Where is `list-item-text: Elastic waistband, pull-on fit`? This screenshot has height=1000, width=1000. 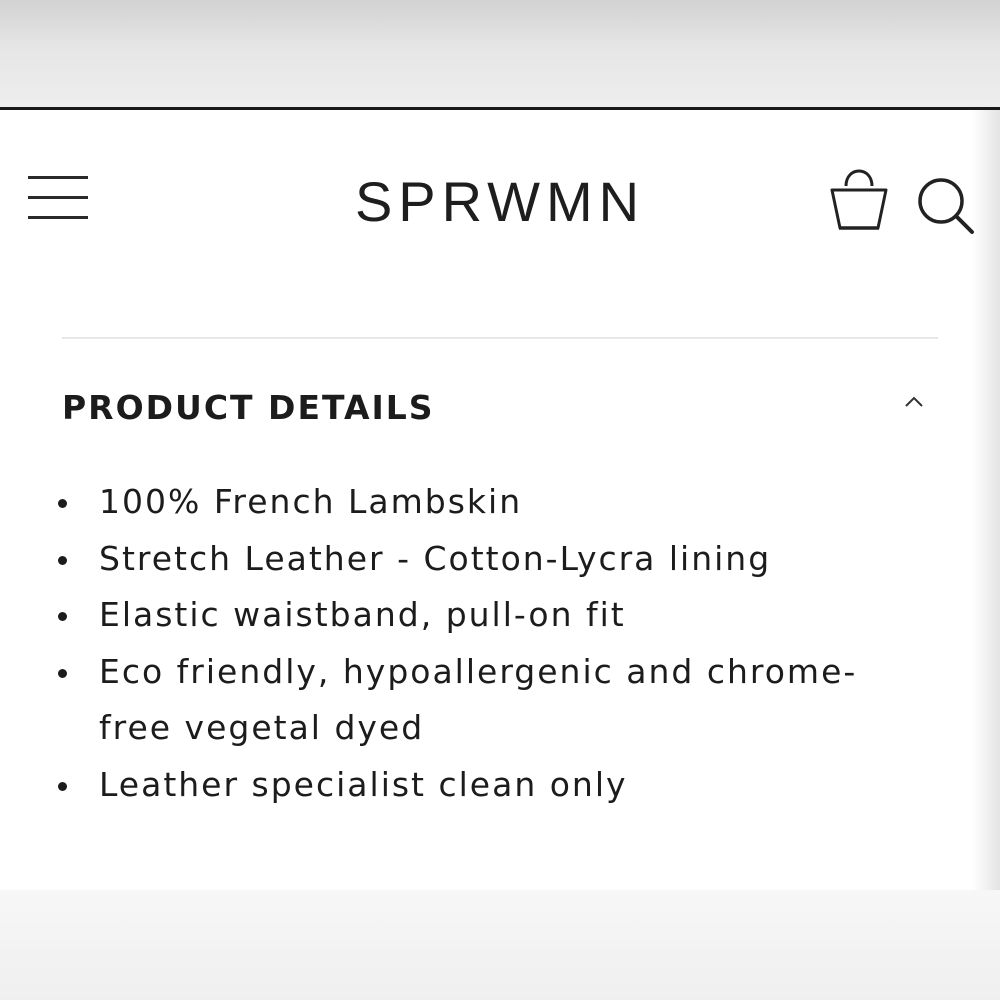 list-item-text: Elastic waistband, pull-on fit is located at coordinates (362, 614).